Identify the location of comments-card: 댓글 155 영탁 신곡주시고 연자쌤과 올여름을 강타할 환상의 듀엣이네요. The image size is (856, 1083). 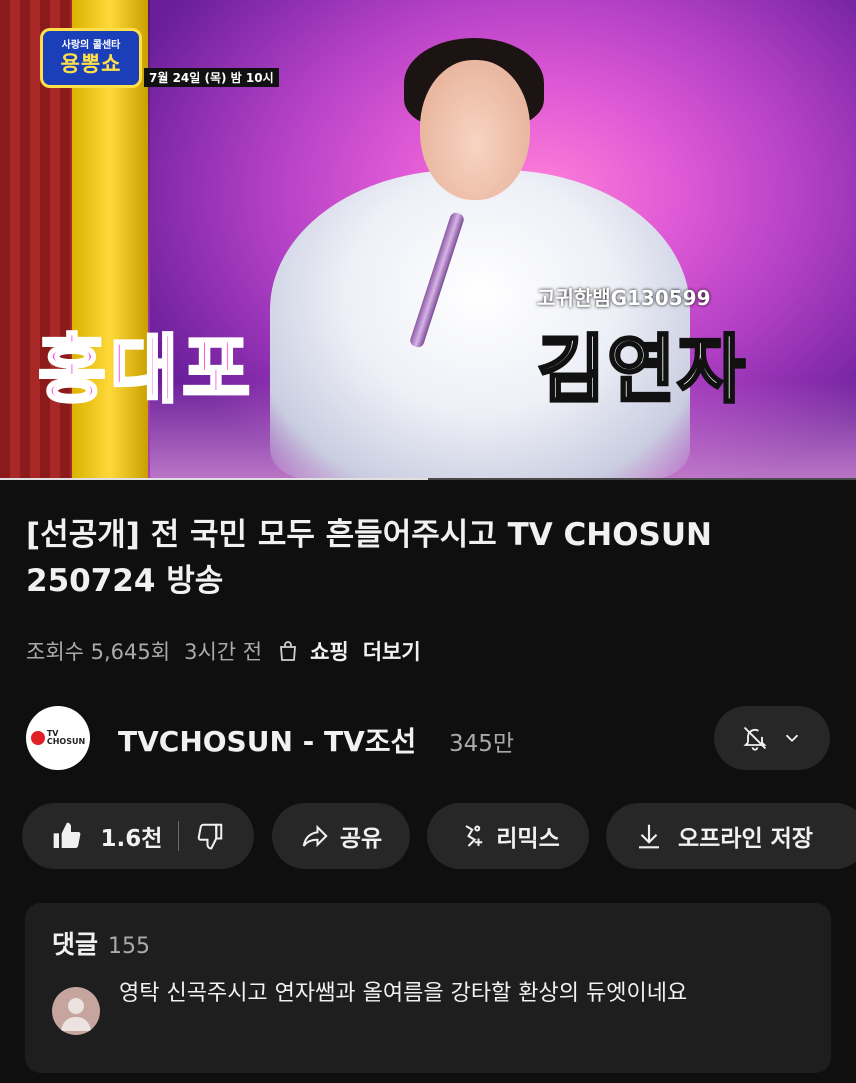
(428, 988).